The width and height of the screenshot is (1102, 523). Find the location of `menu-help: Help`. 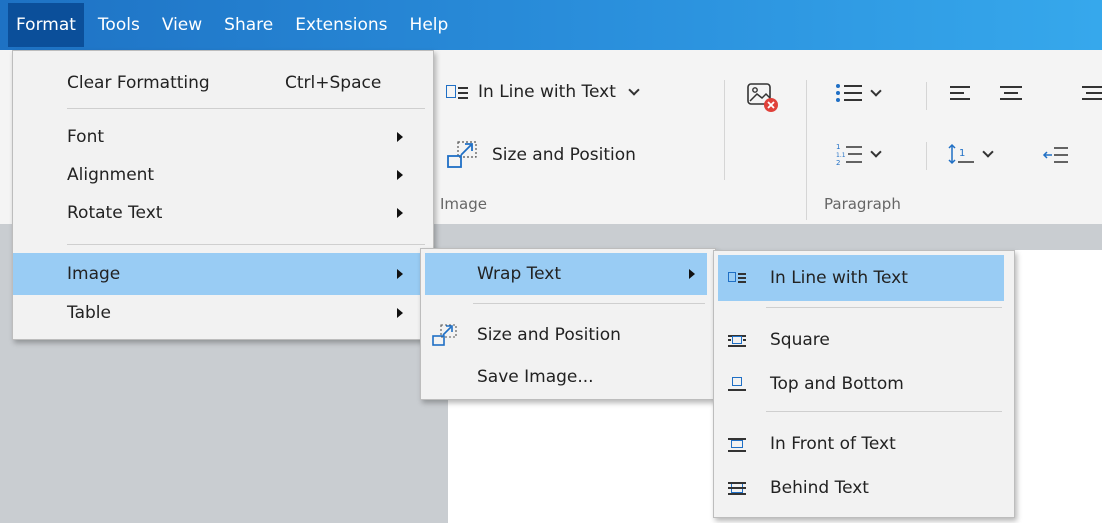

menu-help: Help is located at coordinates (429, 25).